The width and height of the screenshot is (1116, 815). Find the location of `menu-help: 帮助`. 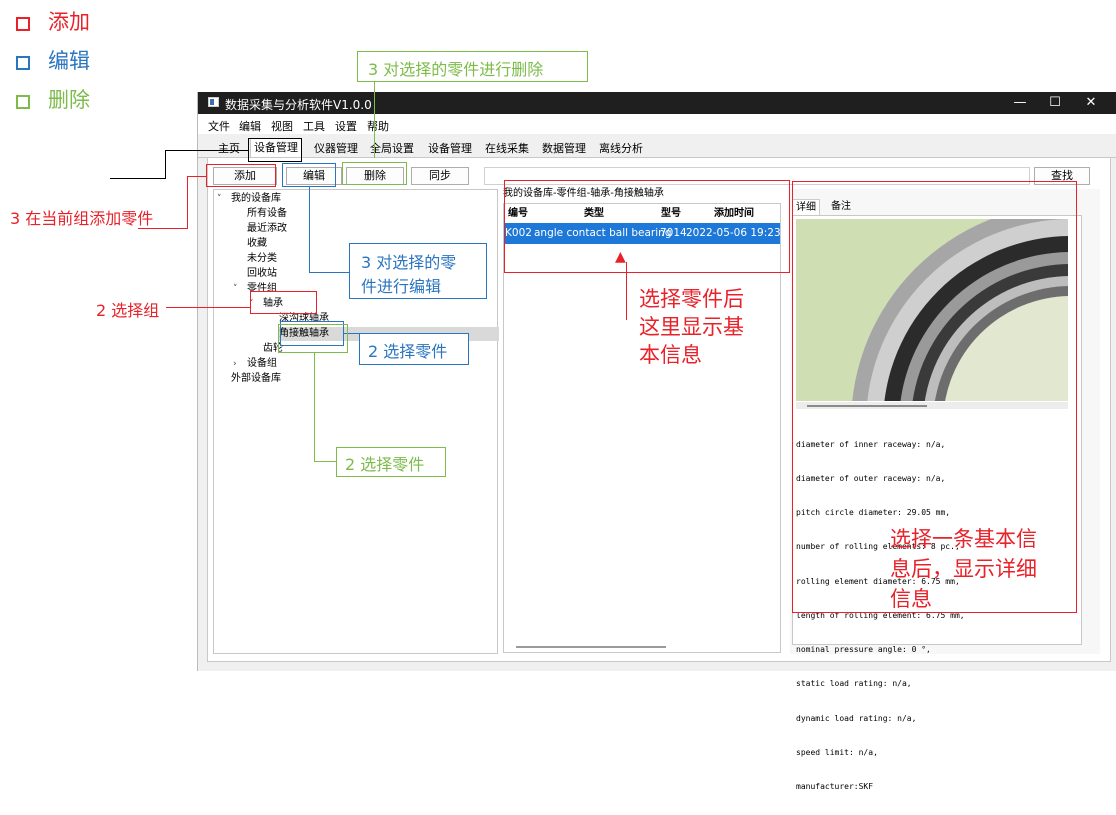

menu-help: 帮助 is located at coordinates (378, 126).